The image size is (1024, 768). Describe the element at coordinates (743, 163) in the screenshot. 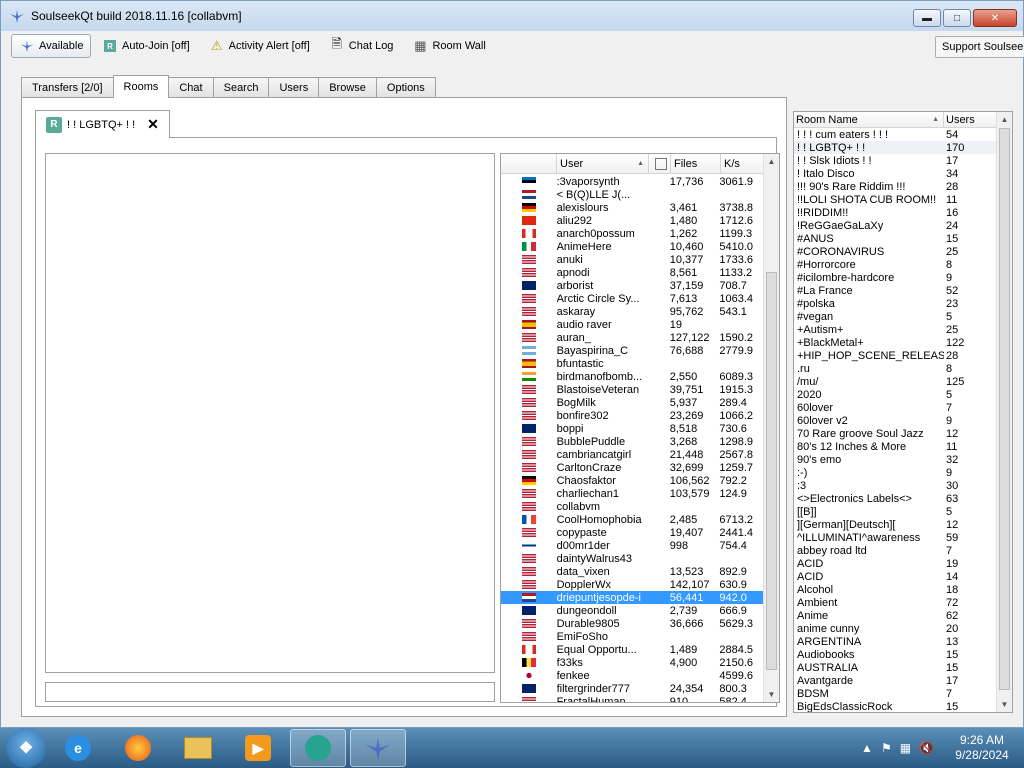

I see `ks-column-header: K/s` at that location.